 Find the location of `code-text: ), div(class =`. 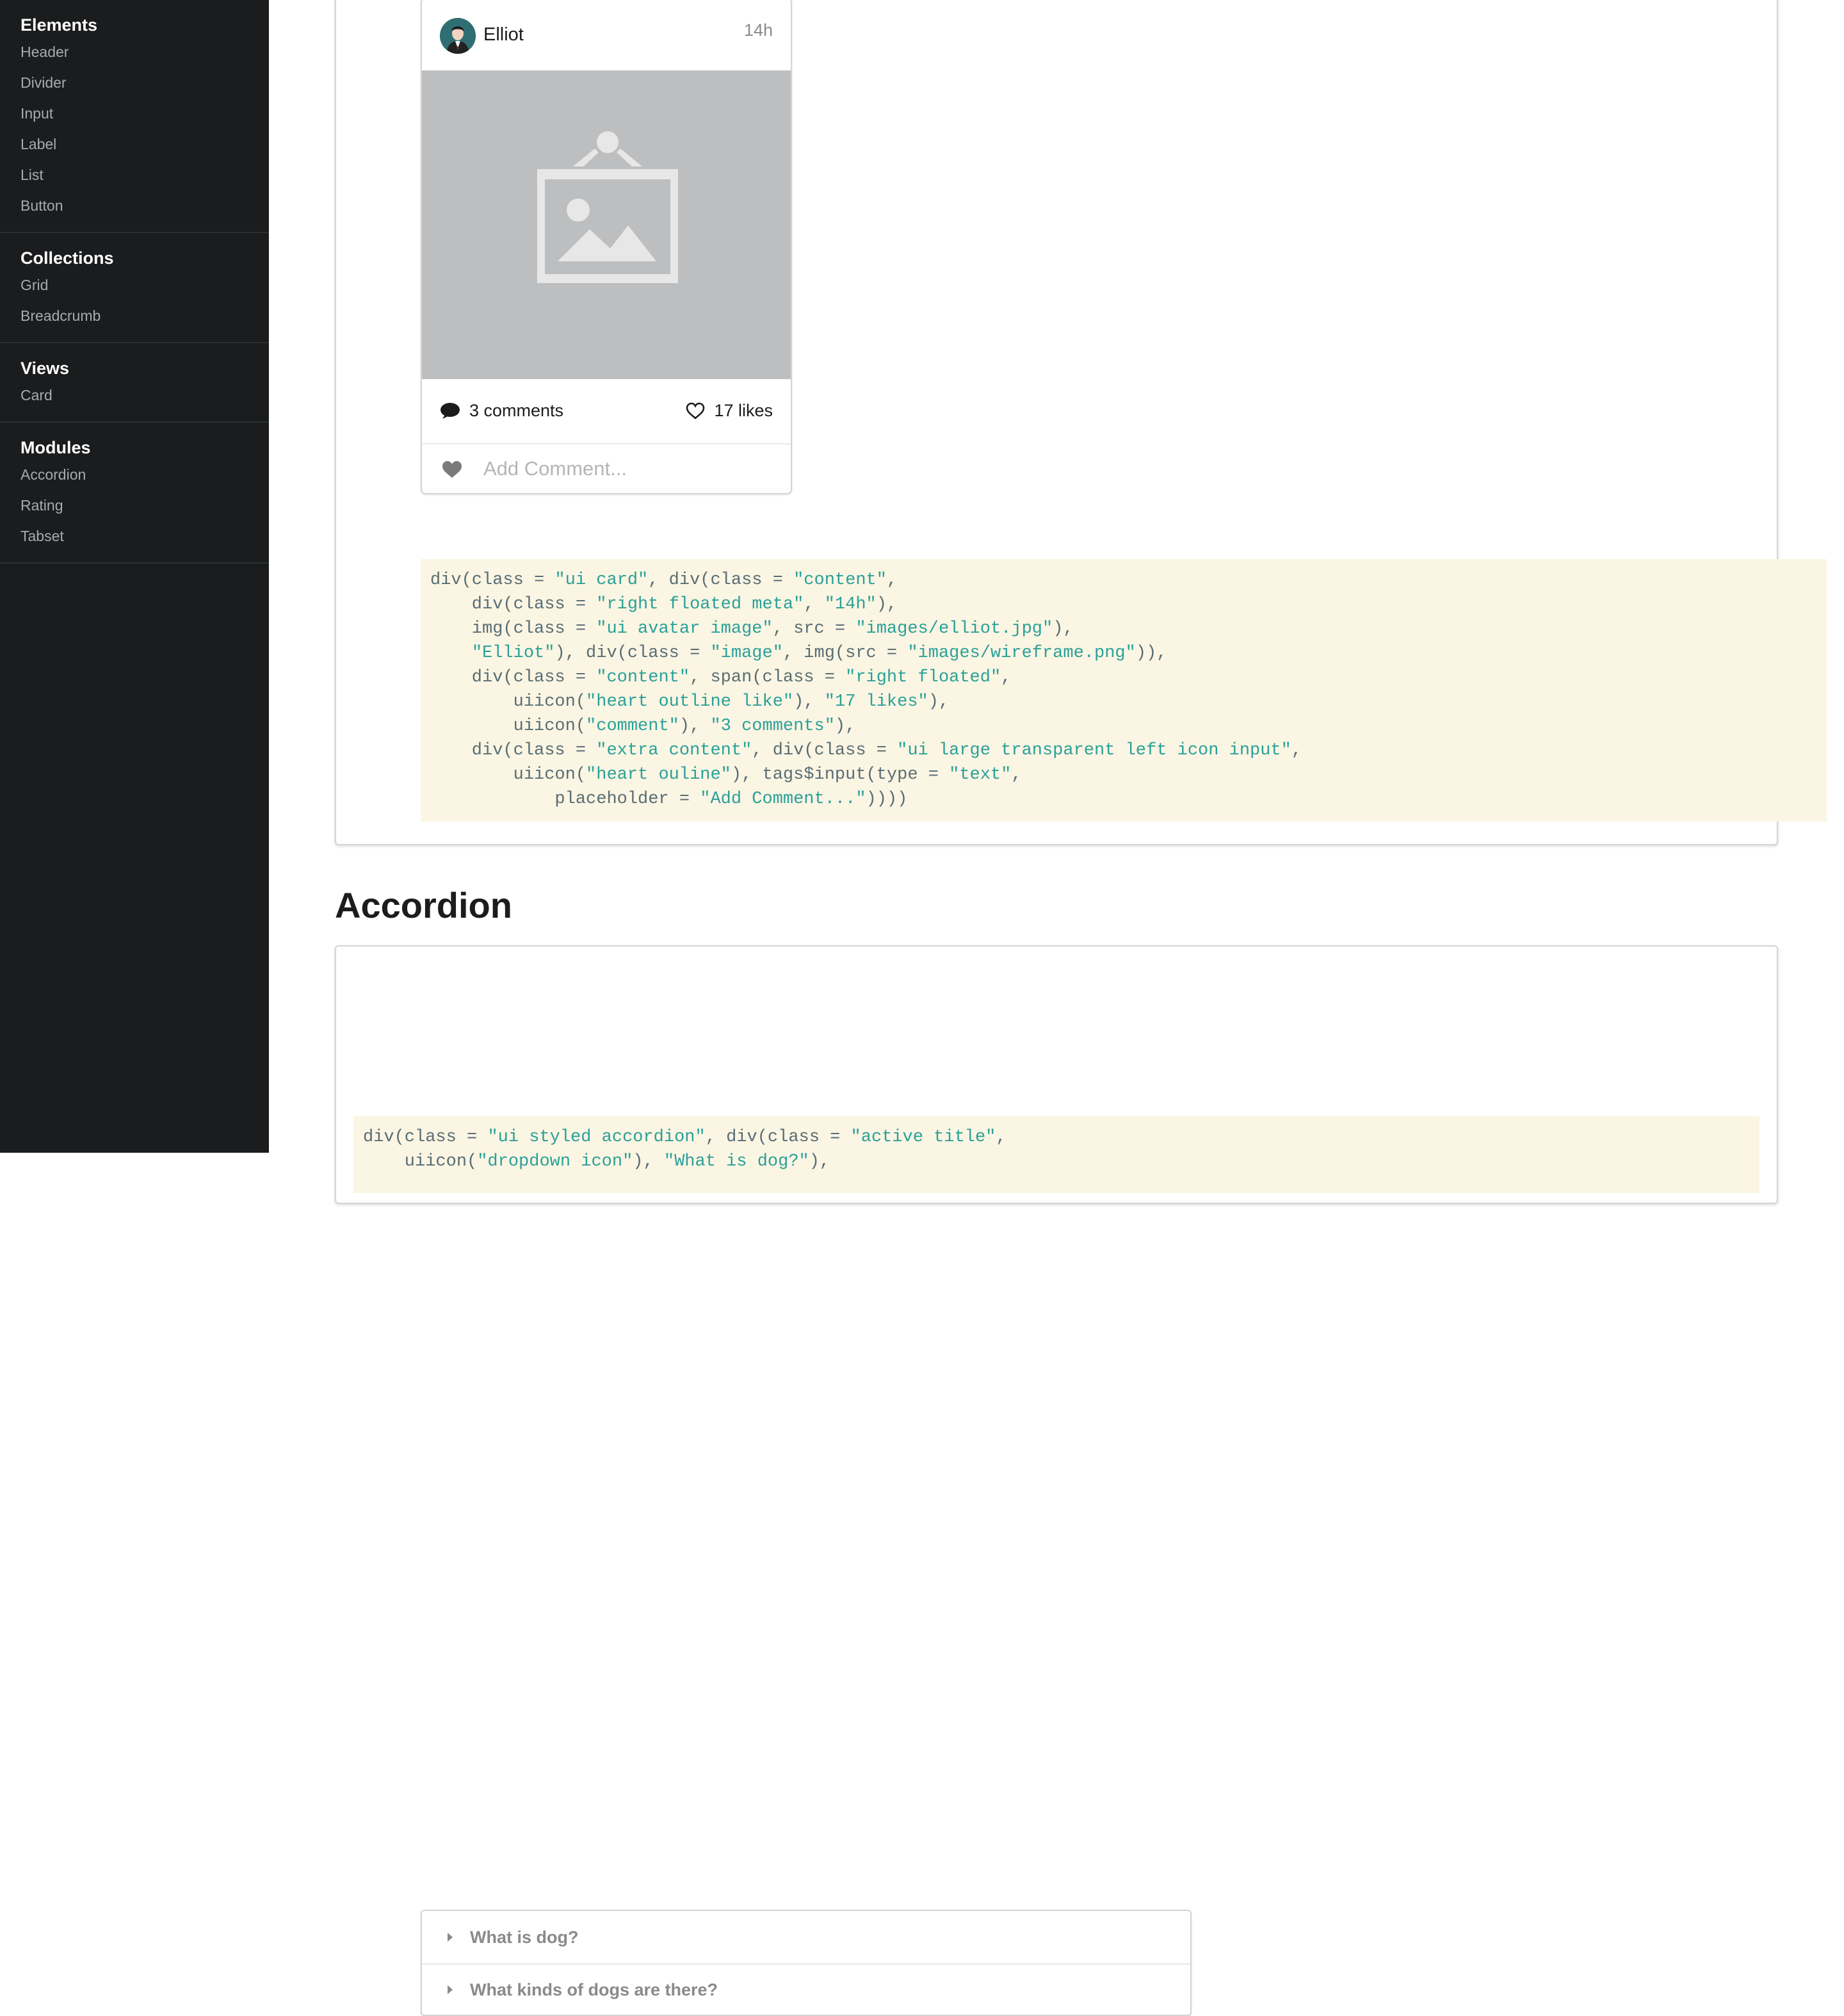

code-text: ), div(class = is located at coordinates (632, 653).